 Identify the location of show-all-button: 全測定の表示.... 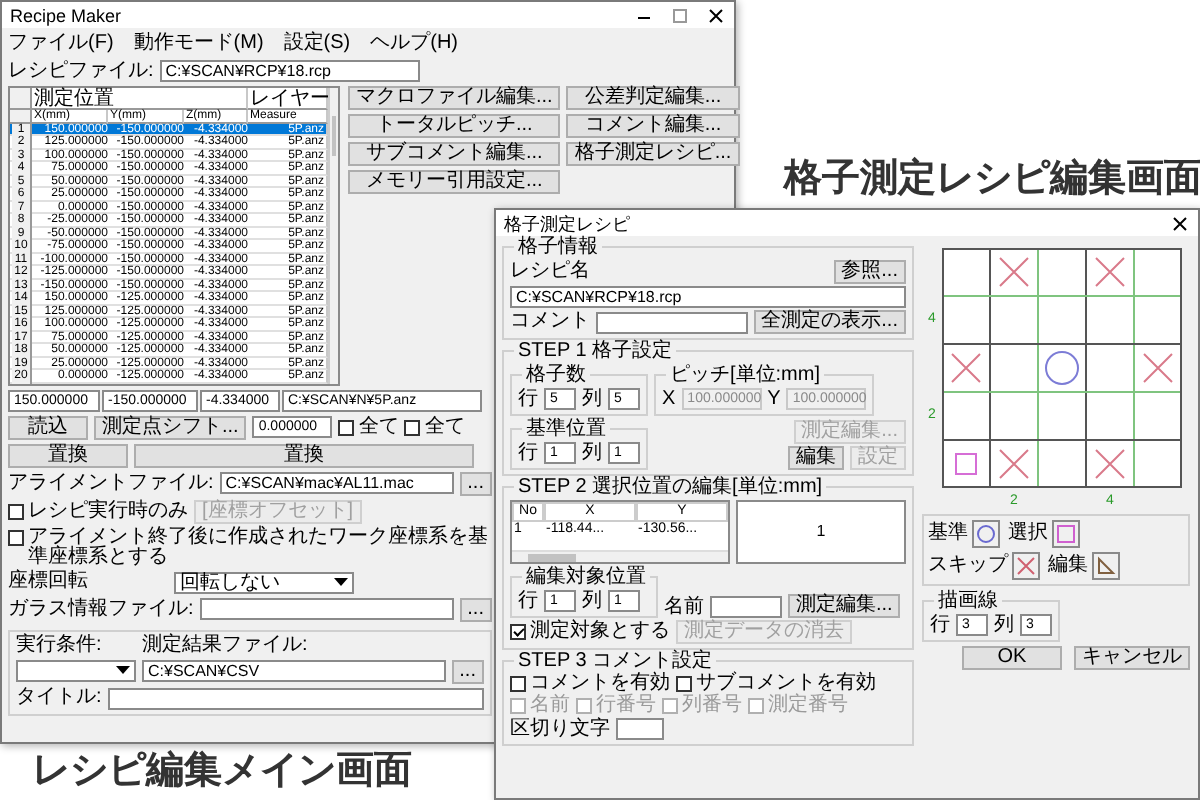
(829, 322).